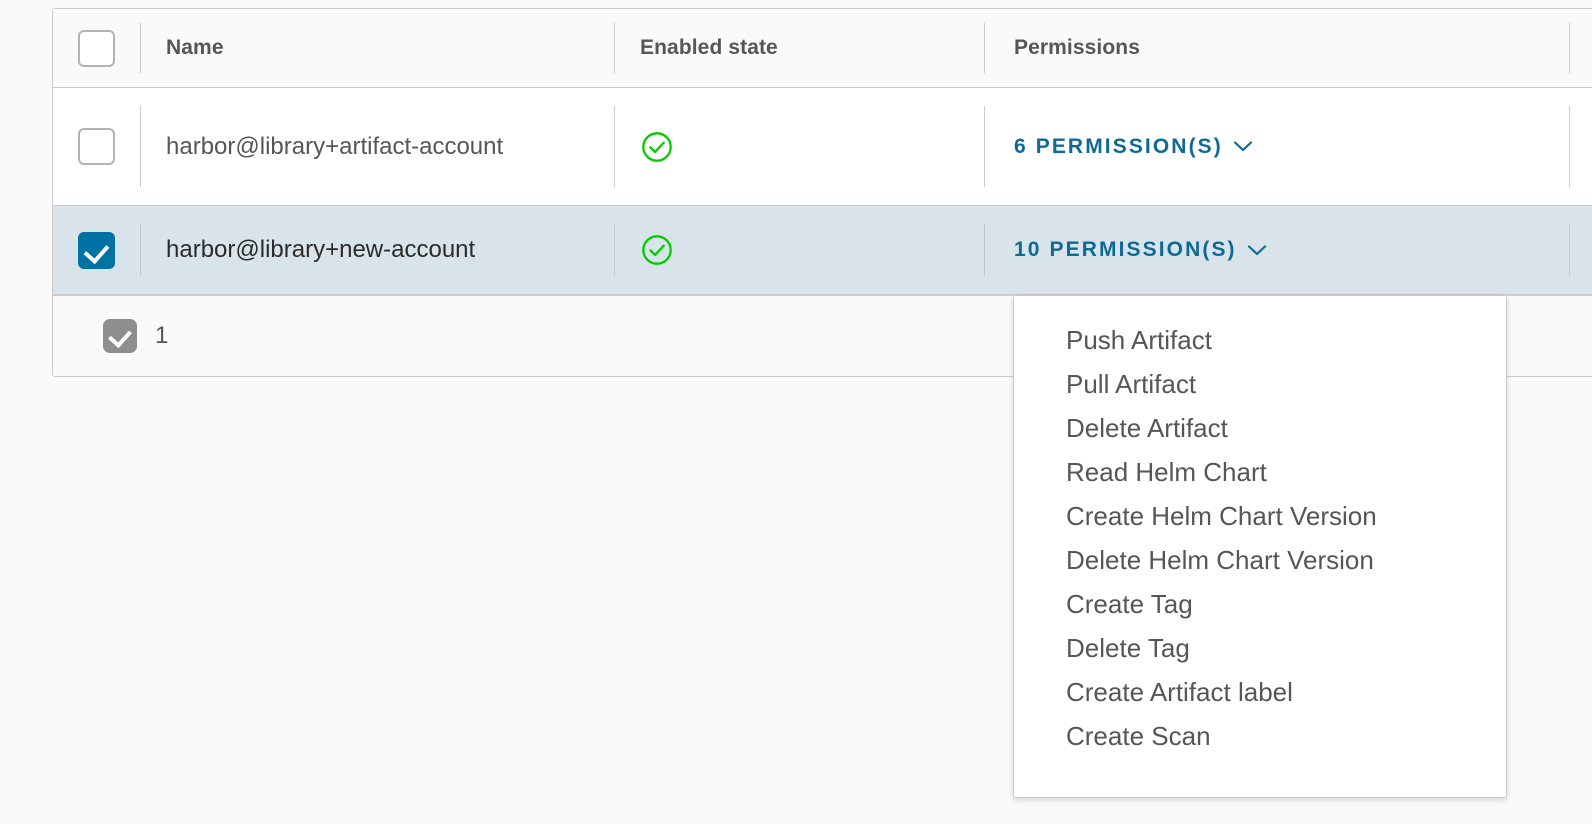  What do you see at coordinates (377, 48) in the screenshot?
I see `header-column-name: Name` at bounding box center [377, 48].